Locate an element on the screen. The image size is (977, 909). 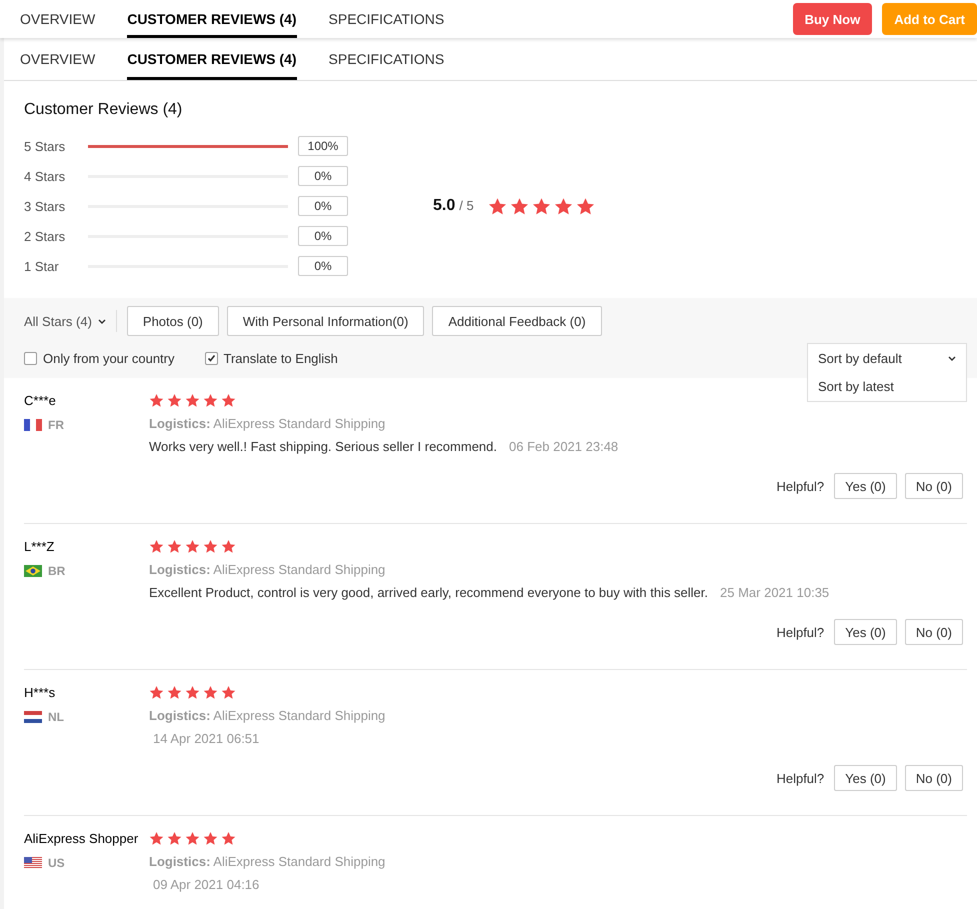
rating-label: 1 Star is located at coordinates (42, 266).